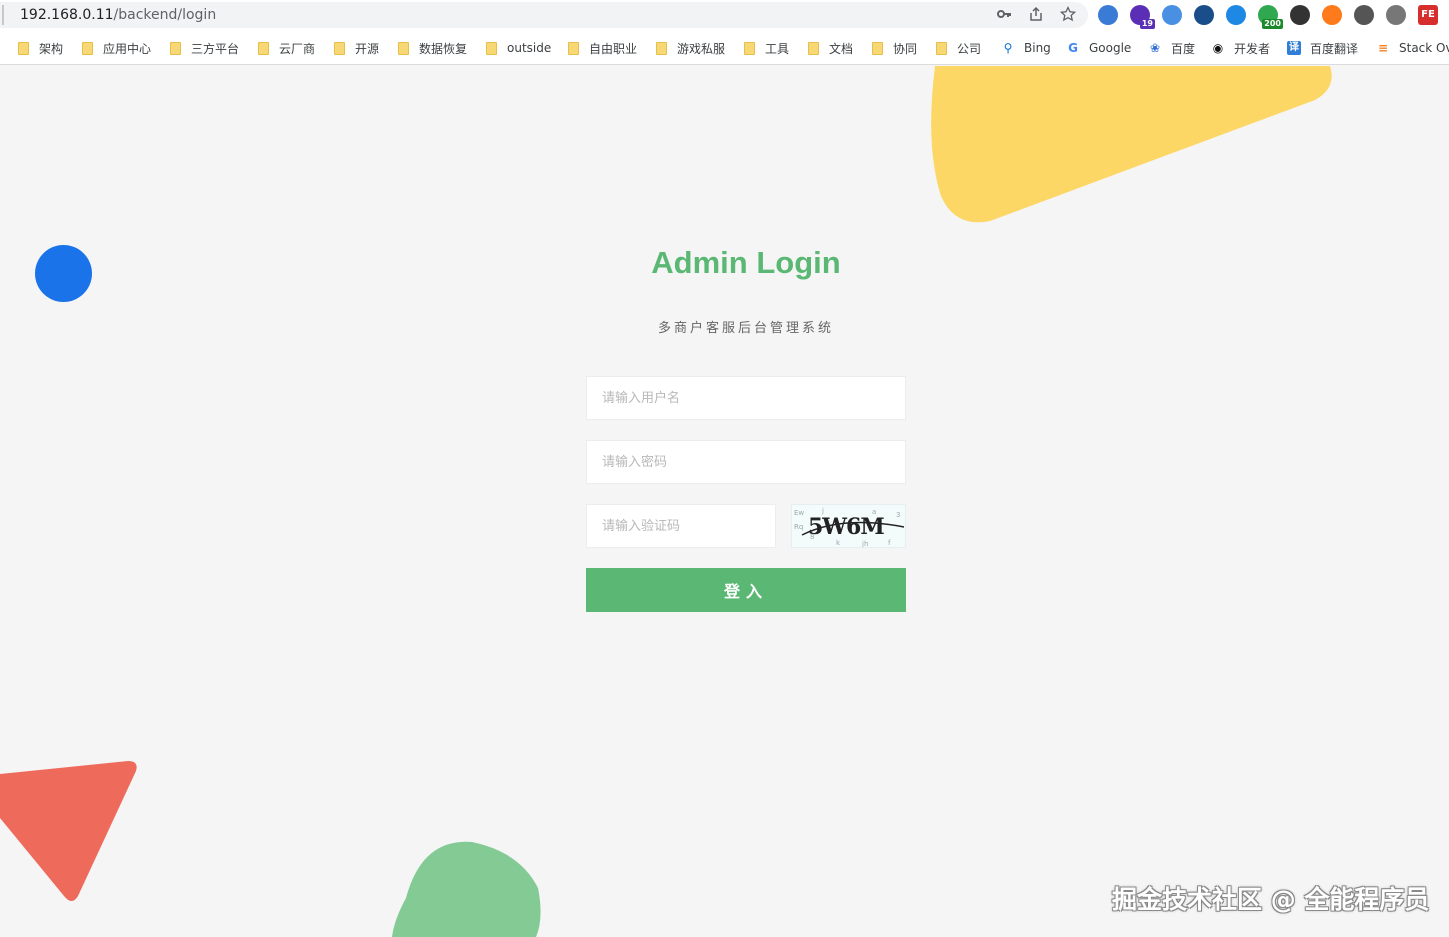 Image resolution: width=1449 pixels, height=937 pixels. Describe the element at coordinates (1396, 15) in the screenshot. I see `gear-extension-icon` at that location.